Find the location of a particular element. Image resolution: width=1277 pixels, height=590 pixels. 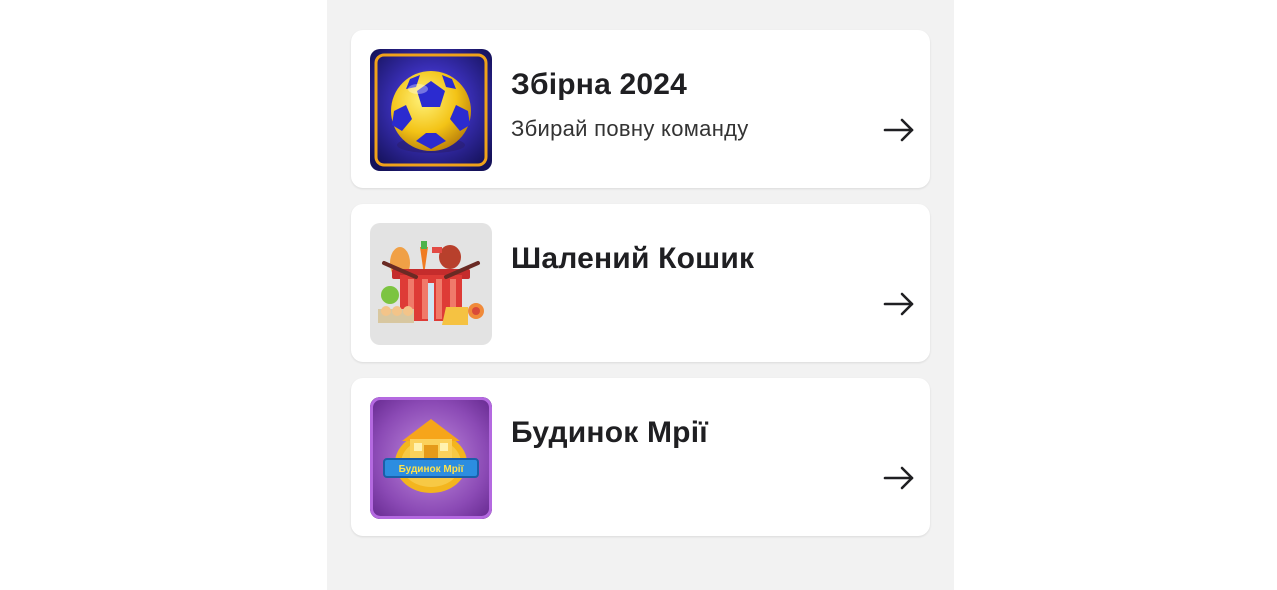

game-subtitle: Збирай повну команду is located at coordinates (630, 128).